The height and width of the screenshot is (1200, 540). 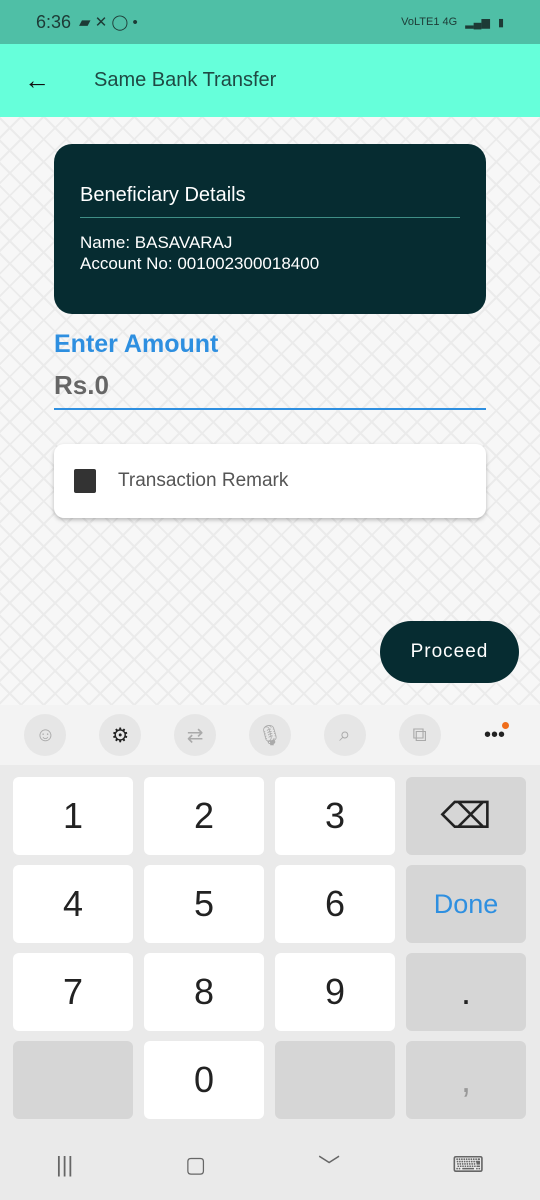 What do you see at coordinates (270, 22) in the screenshot?
I see `status-bar: 6:36 ▰ ✕ ◯ • VoLTE1 4G ▂▄▆ ▮` at bounding box center [270, 22].